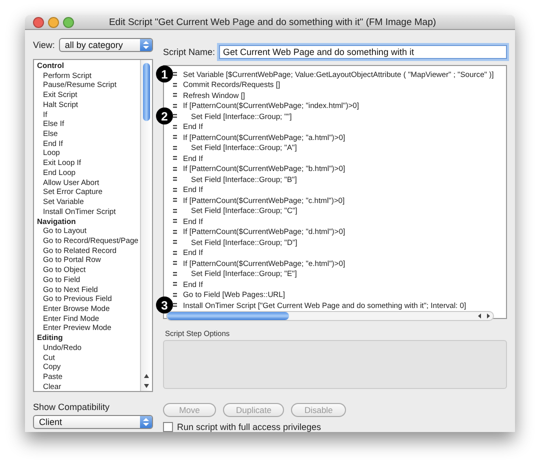 The width and height of the screenshot is (540, 467). Describe the element at coordinates (38, 22) in the screenshot. I see `close-icon` at that location.